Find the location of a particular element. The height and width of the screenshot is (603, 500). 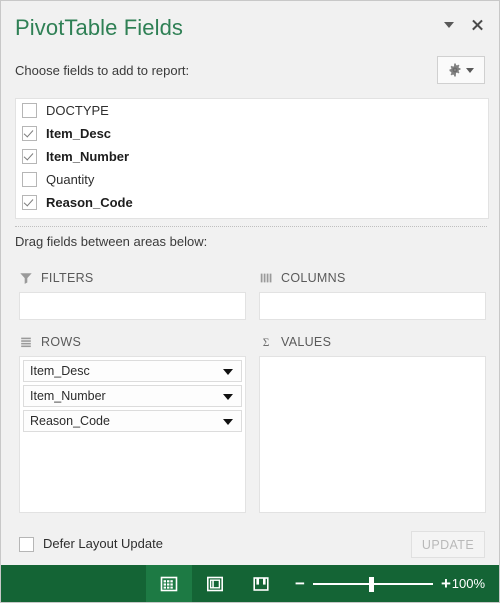

page-break-view-button is located at coordinates (261, 583).